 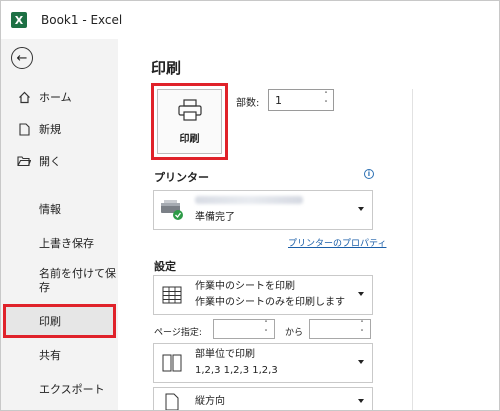 I want to click on home-icon, so click(x=24, y=97).